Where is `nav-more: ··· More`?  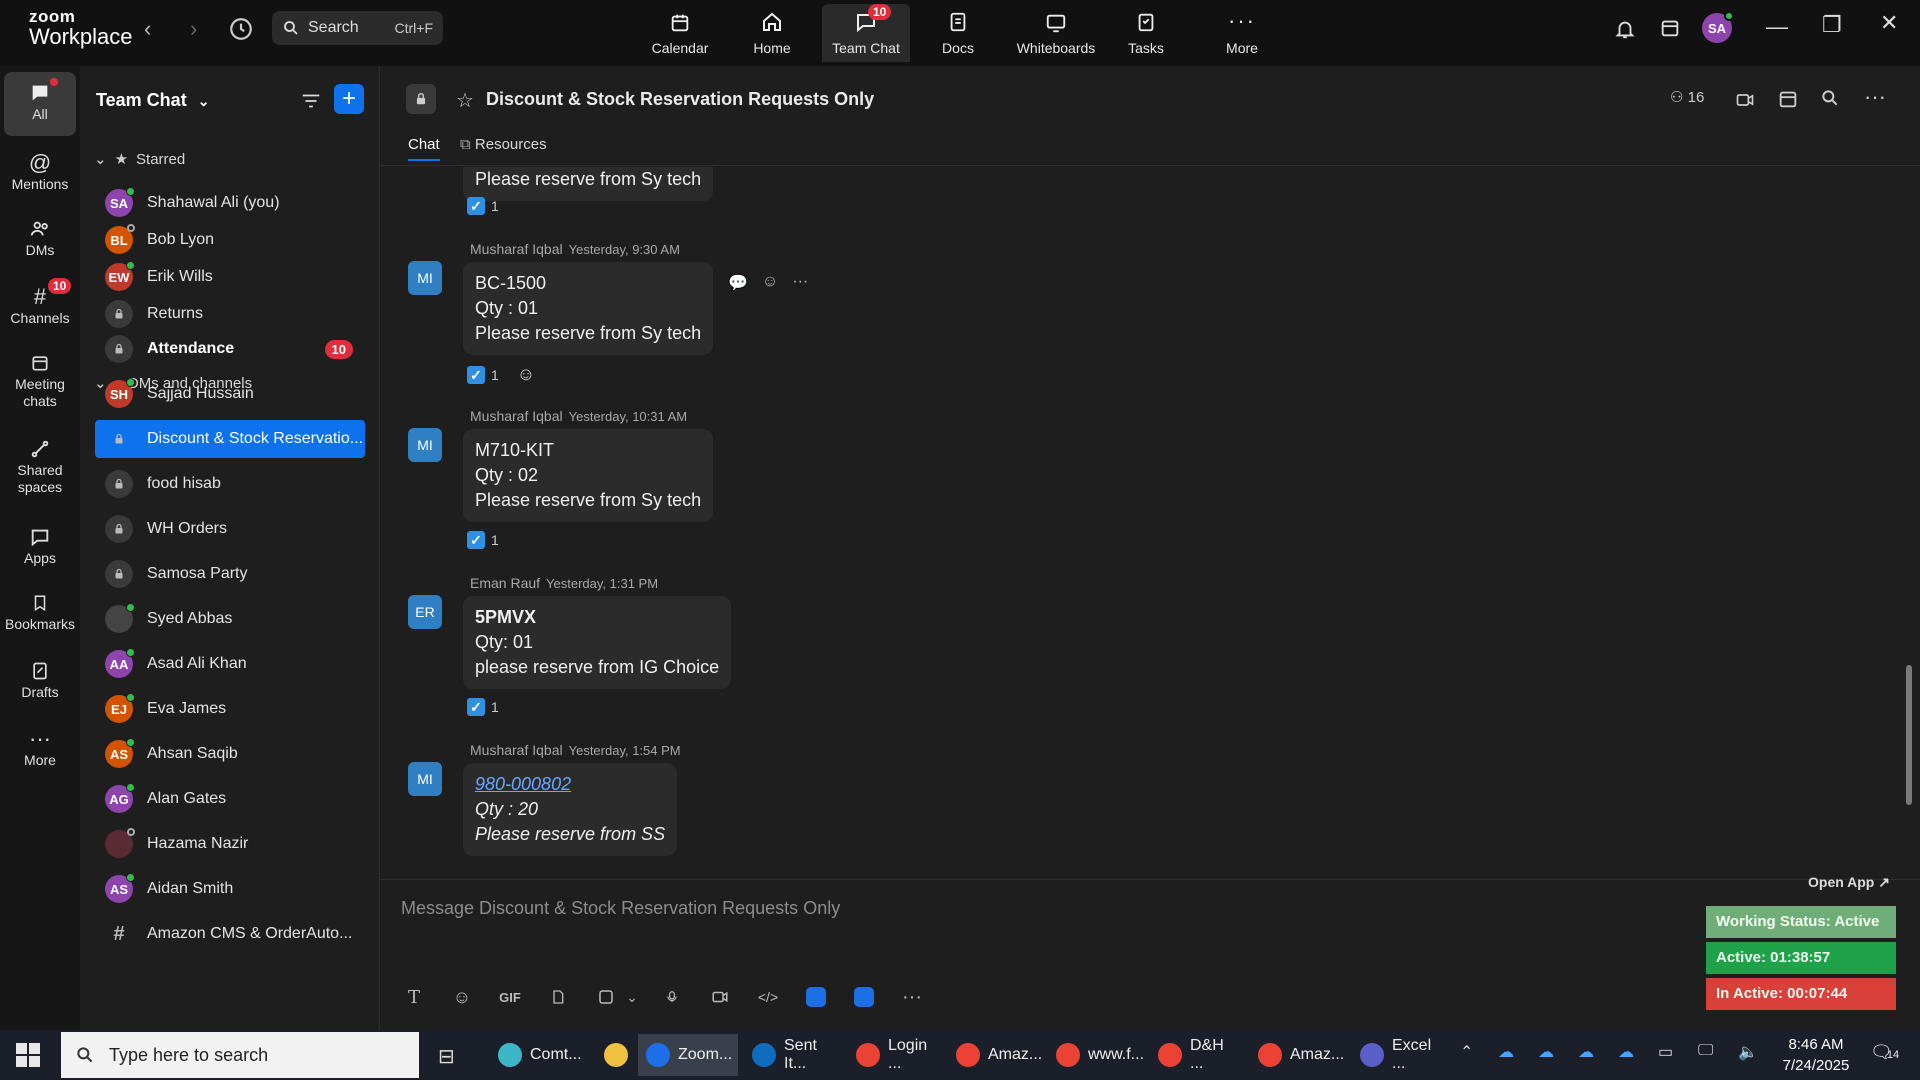
nav-more: ··· More is located at coordinates (1242, 33).